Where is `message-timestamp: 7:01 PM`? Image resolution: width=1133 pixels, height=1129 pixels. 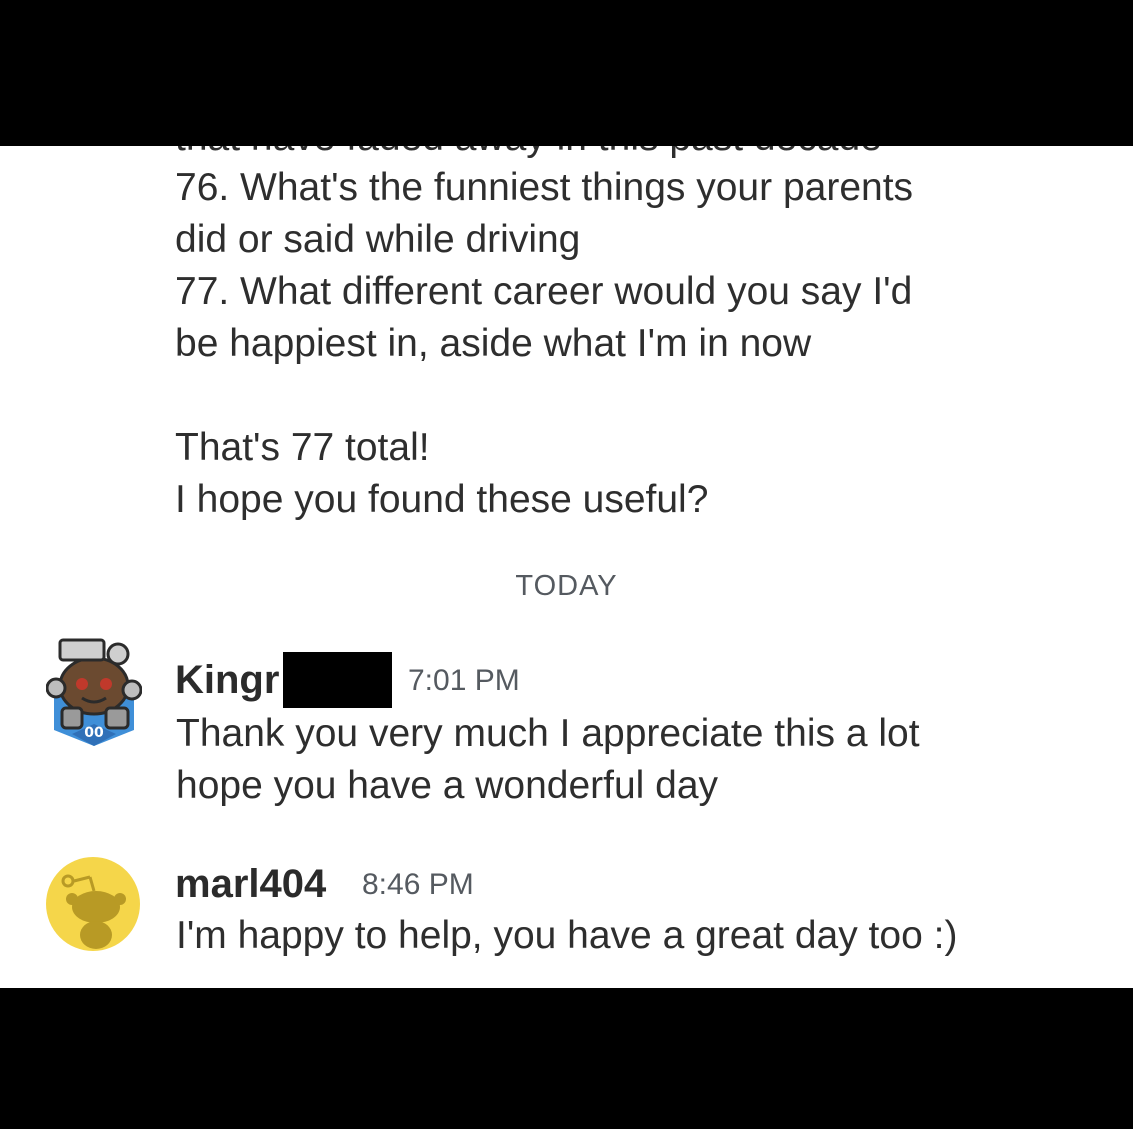
message-timestamp: 7:01 PM is located at coordinates (464, 680).